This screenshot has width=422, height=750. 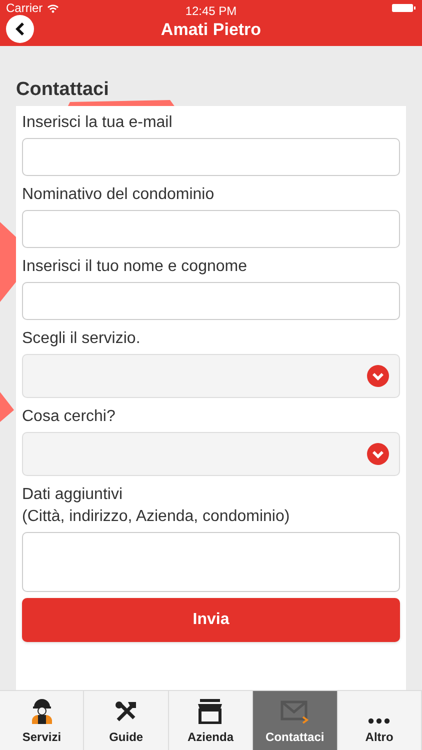 What do you see at coordinates (295, 712) in the screenshot?
I see `envelope-icon` at bounding box center [295, 712].